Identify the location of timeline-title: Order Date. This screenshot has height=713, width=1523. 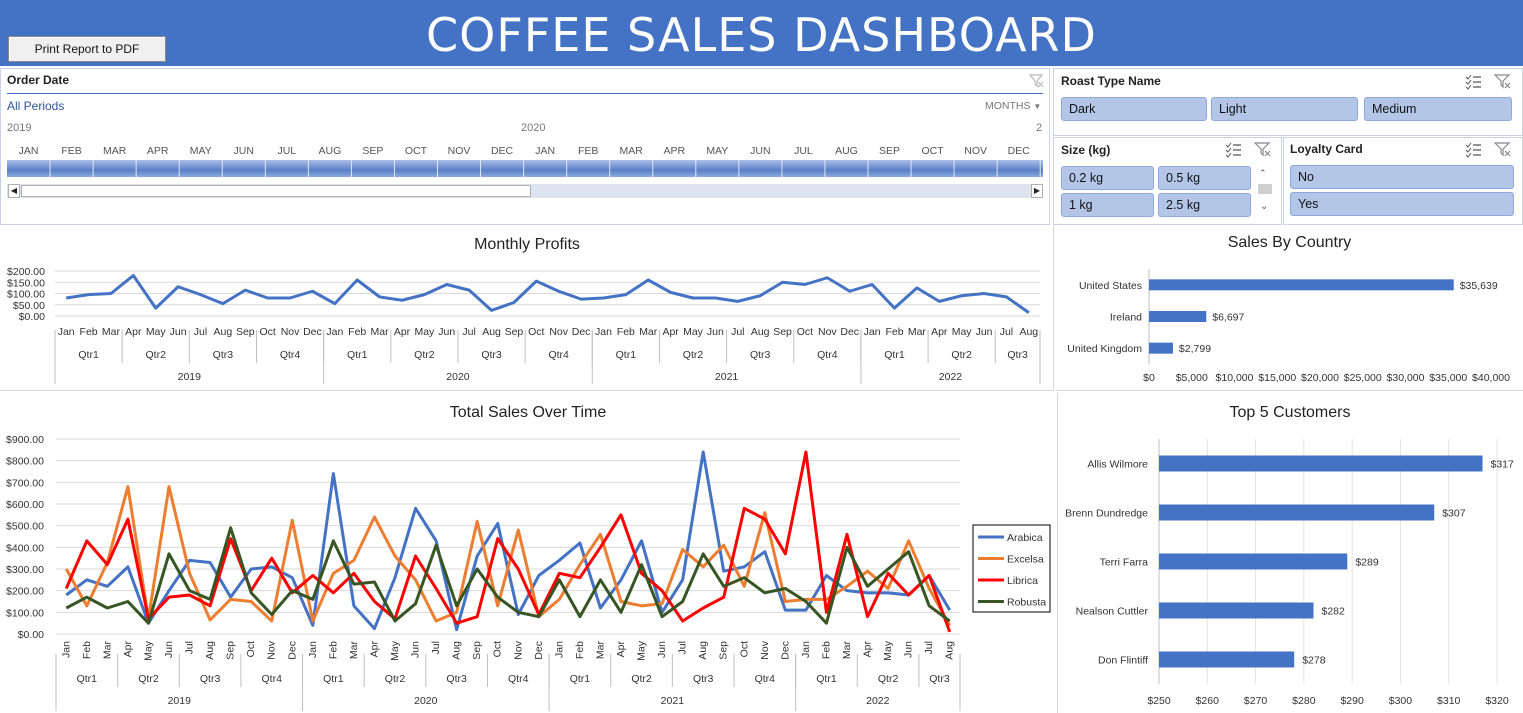
(38, 80).